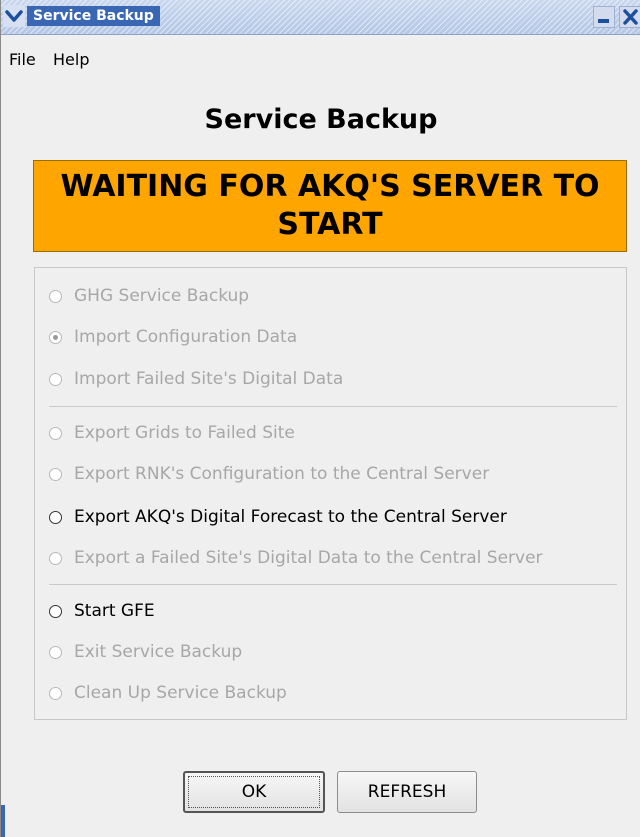  I want to click on refresh-button-label: REFRESH, so click(407, 792).